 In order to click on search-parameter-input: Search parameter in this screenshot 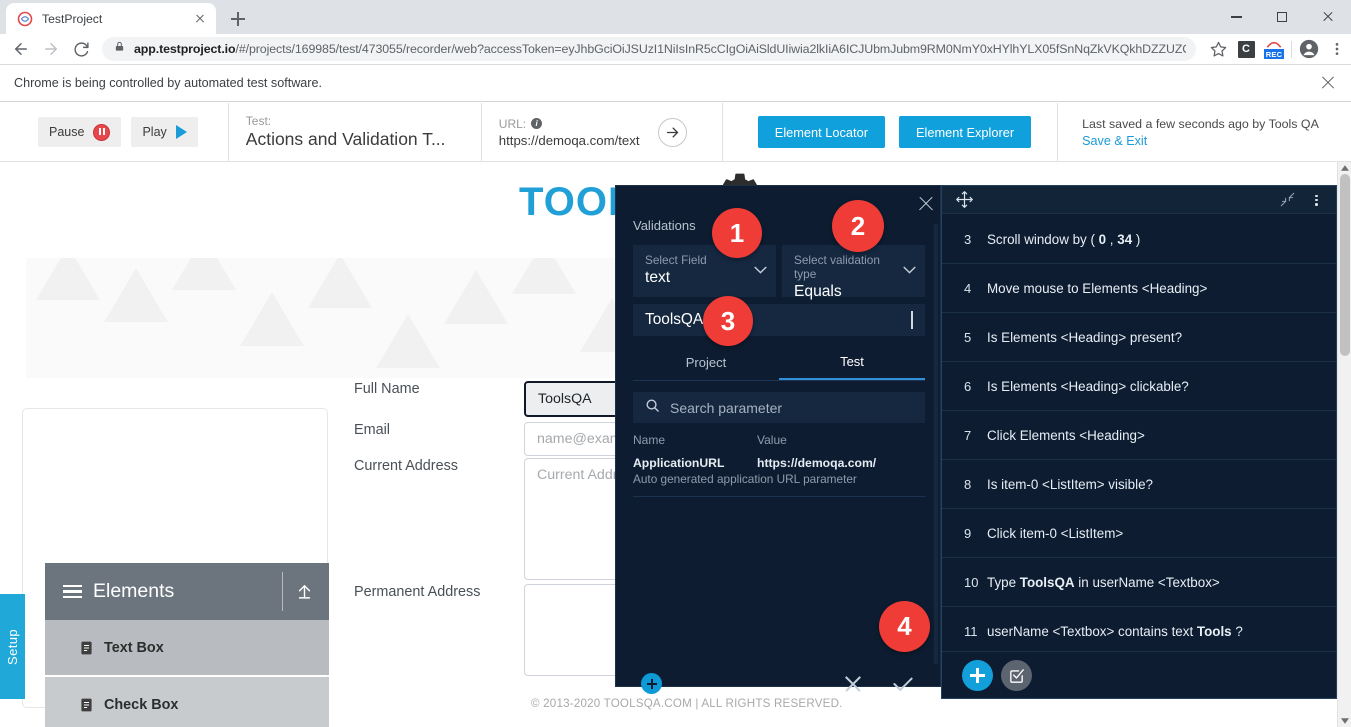, I will do `click(779, 407)`.